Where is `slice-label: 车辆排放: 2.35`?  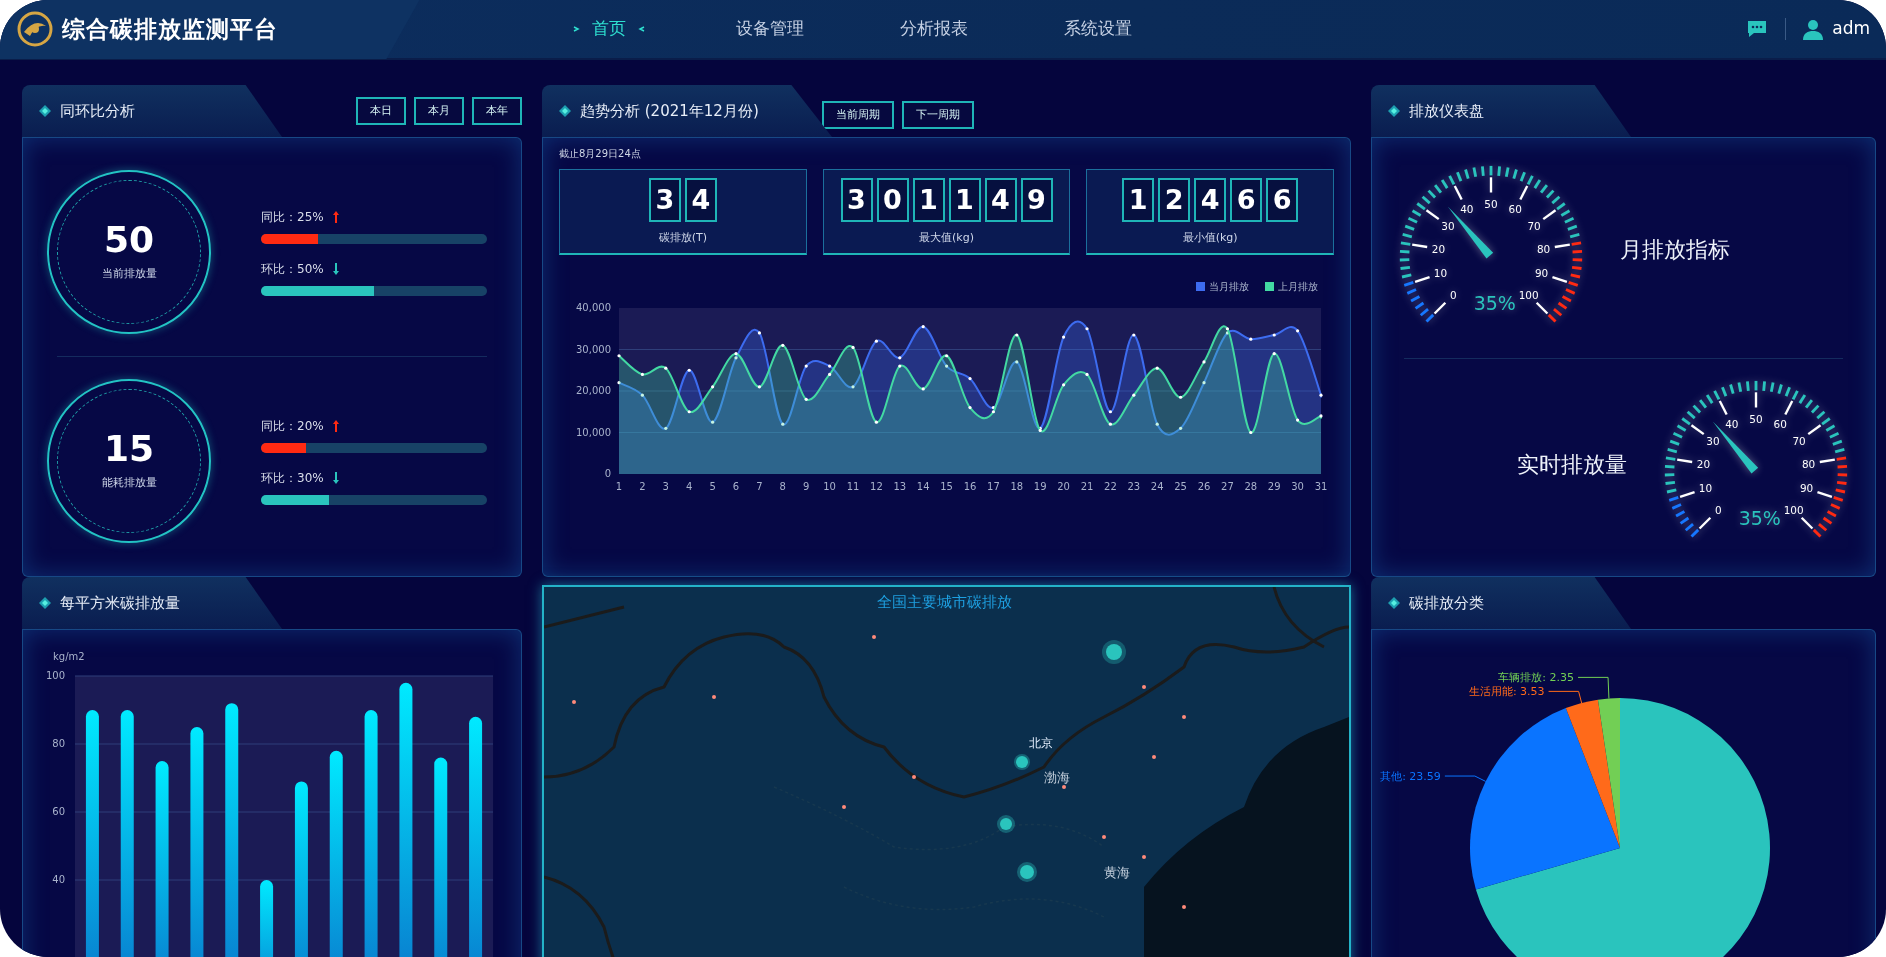 slice-label: 车辆排放: 2.35 is located at coordinates (1536, 678).